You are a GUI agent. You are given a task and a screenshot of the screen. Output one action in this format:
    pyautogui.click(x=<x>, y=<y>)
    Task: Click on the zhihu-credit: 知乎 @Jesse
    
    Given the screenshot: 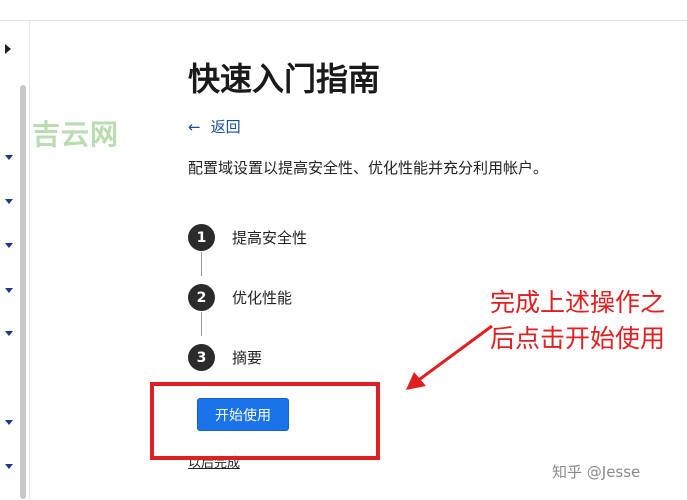 What is the action you would take?
    pyautogui.click(x=596, y=472)
    